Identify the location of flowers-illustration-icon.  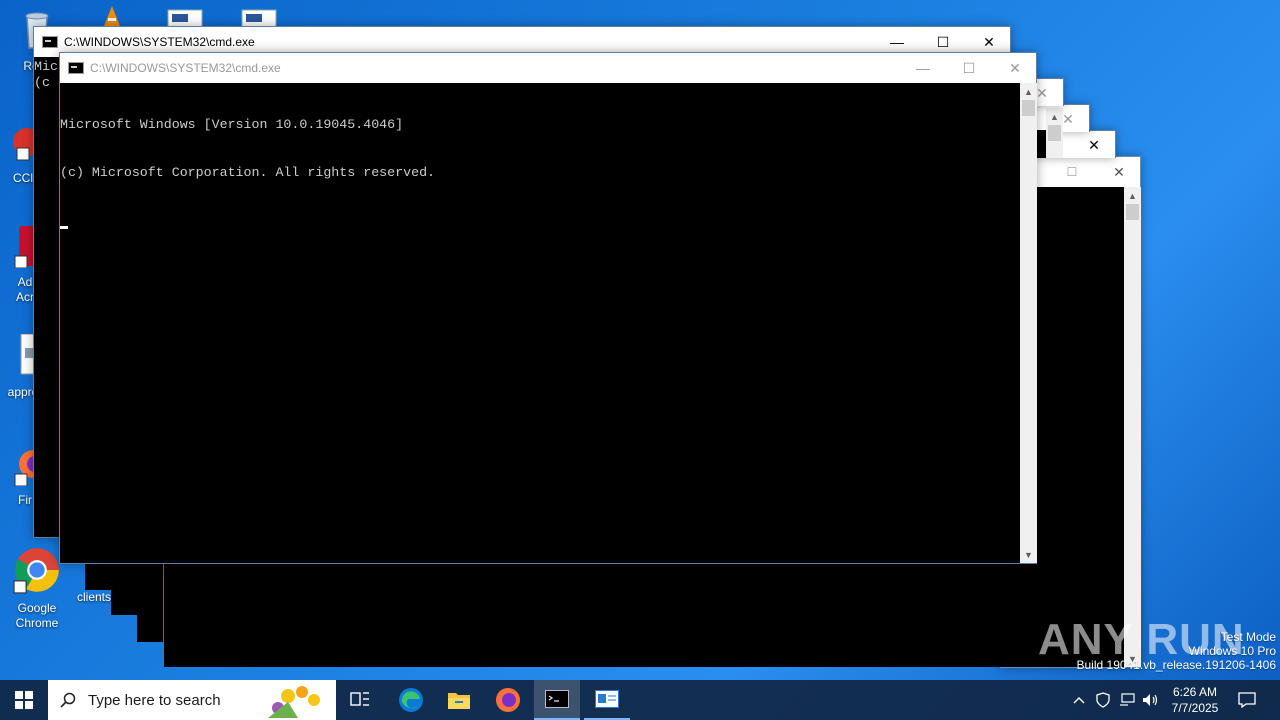
(294, 702).